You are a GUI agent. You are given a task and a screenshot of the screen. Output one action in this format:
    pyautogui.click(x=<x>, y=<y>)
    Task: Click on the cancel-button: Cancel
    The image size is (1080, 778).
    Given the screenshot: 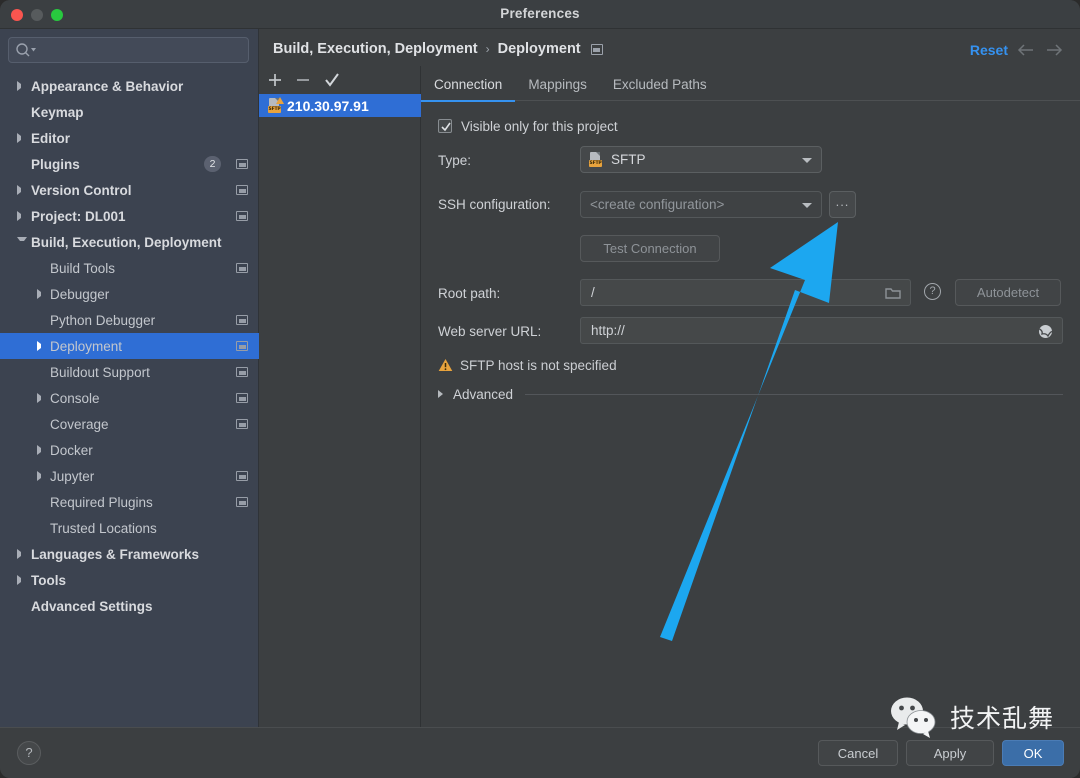 What is the action you would take?
    pyautogui.click(x=858, y=753)
    